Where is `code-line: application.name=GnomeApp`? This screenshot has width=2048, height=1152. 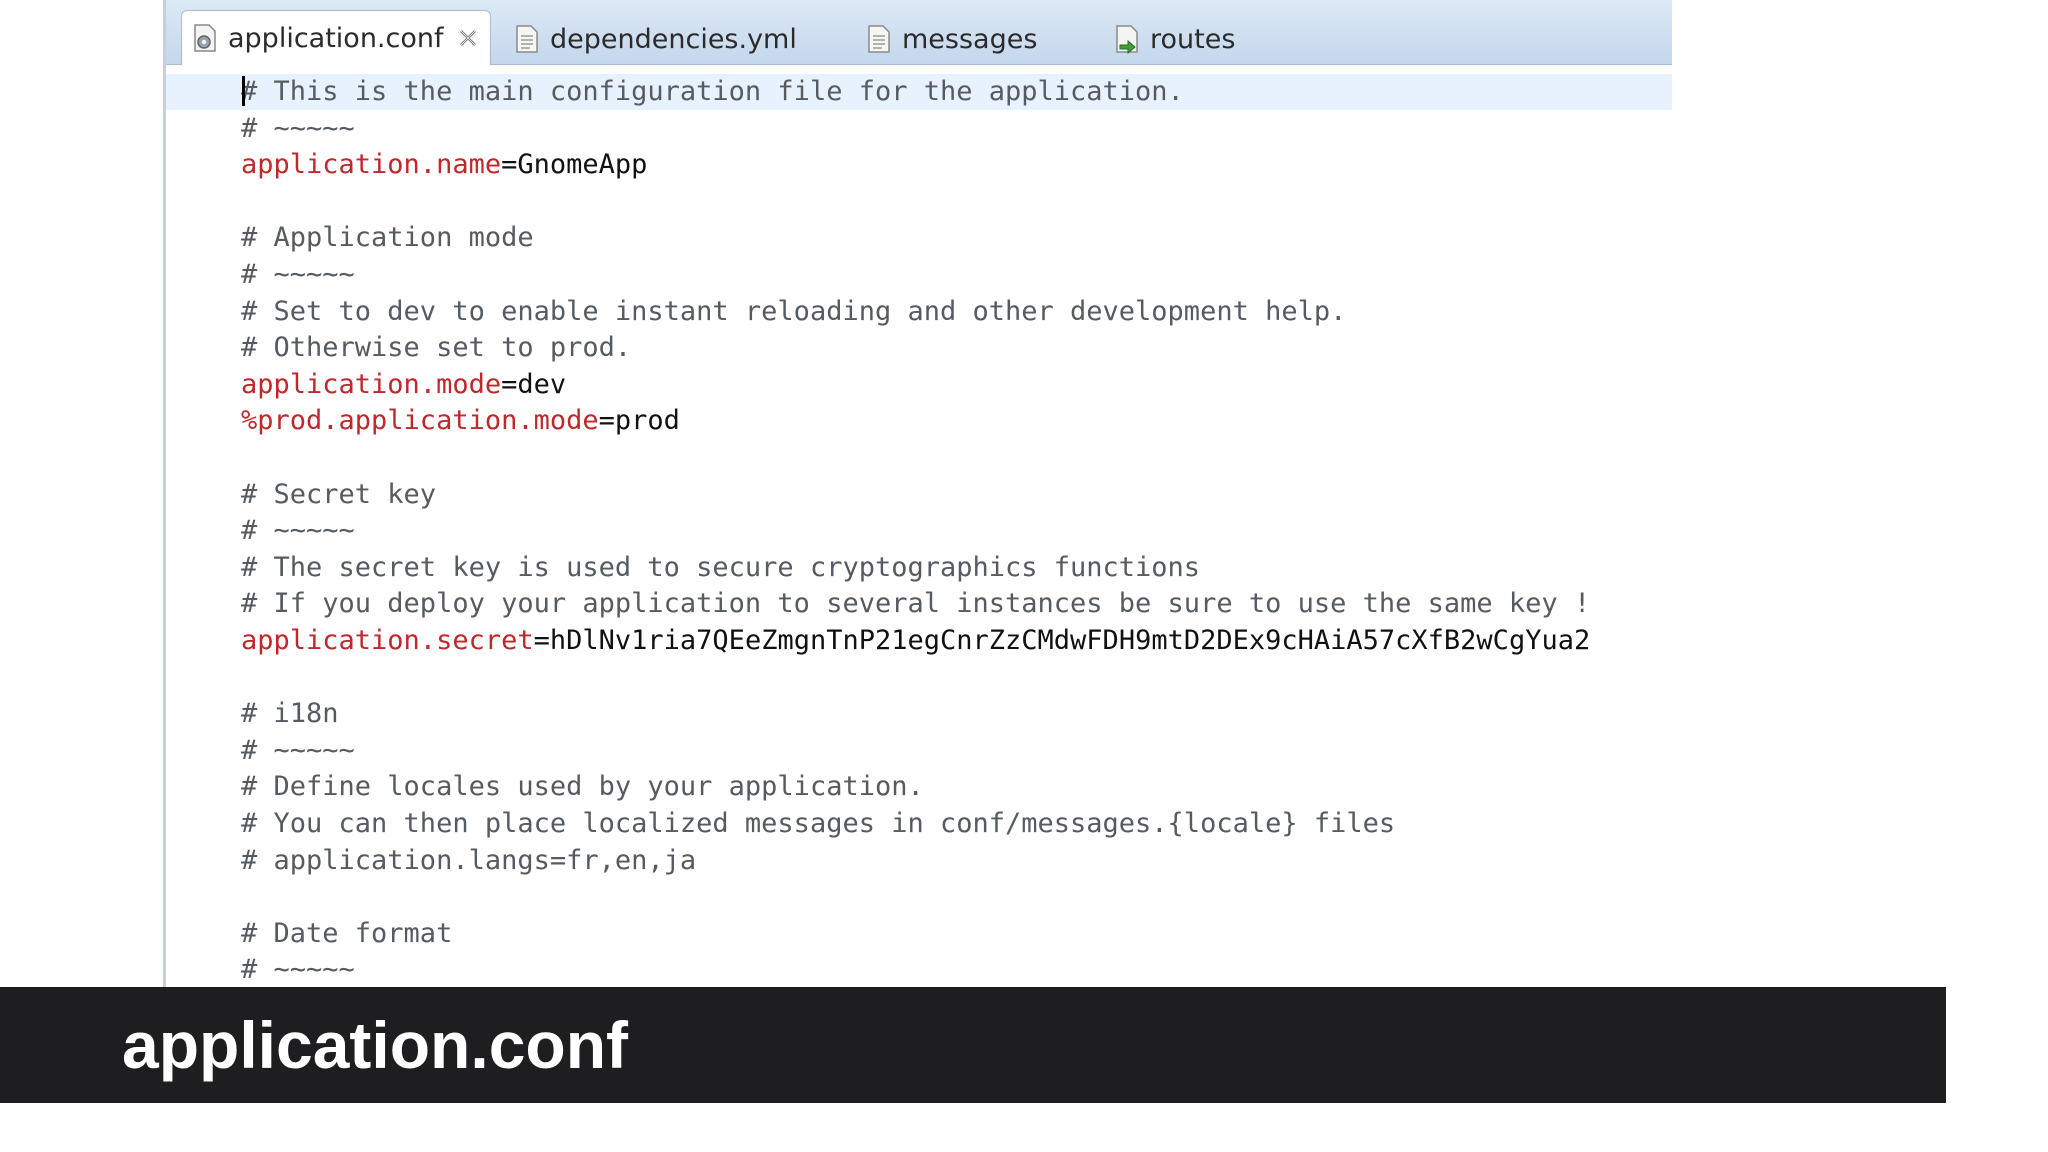 code-line: application.name=GnomeApp is located at coordinates (444, 165).